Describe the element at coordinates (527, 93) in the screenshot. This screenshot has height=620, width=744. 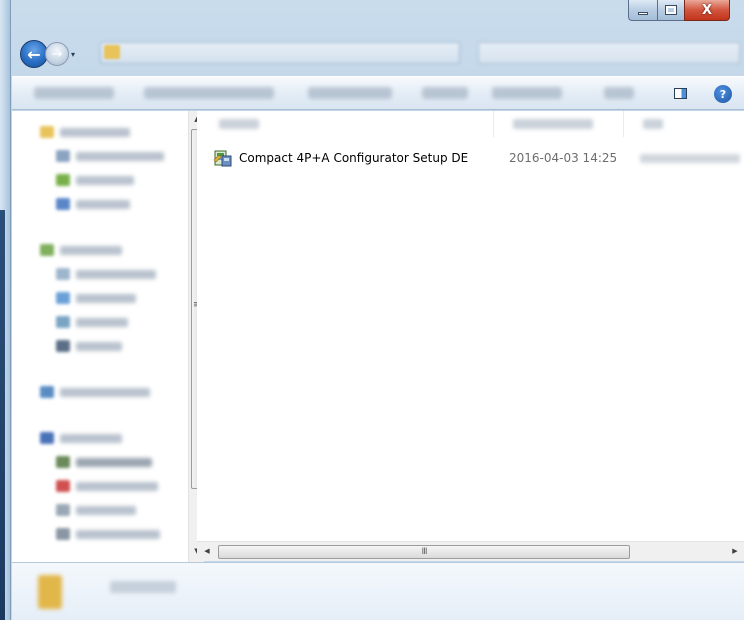
I see `toolbar-button-new-folder` at that location.